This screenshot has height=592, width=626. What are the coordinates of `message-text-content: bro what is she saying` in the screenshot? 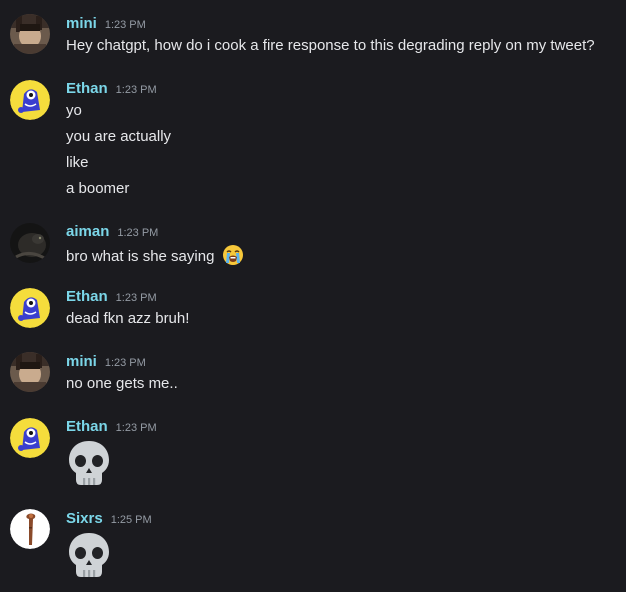 It's located at (140, 256).